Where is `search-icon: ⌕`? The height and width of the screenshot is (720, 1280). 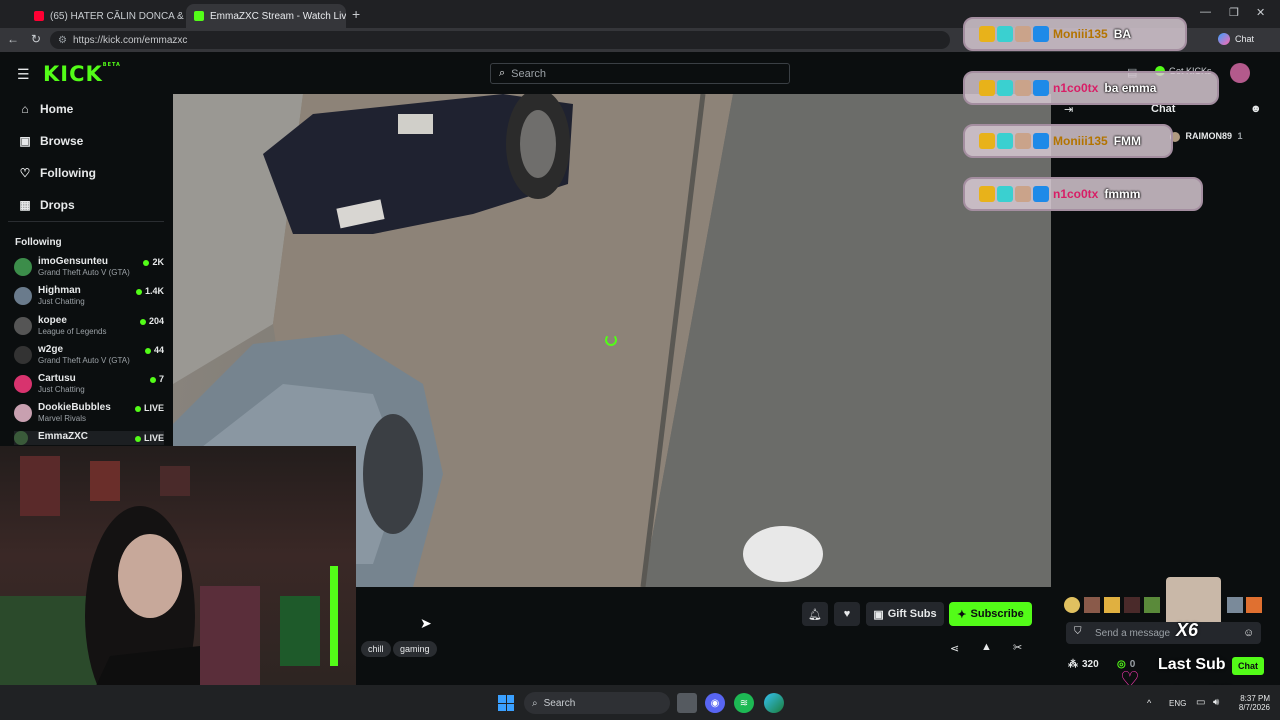
search-icon: ⌕ is located at coordinates (502, 73).